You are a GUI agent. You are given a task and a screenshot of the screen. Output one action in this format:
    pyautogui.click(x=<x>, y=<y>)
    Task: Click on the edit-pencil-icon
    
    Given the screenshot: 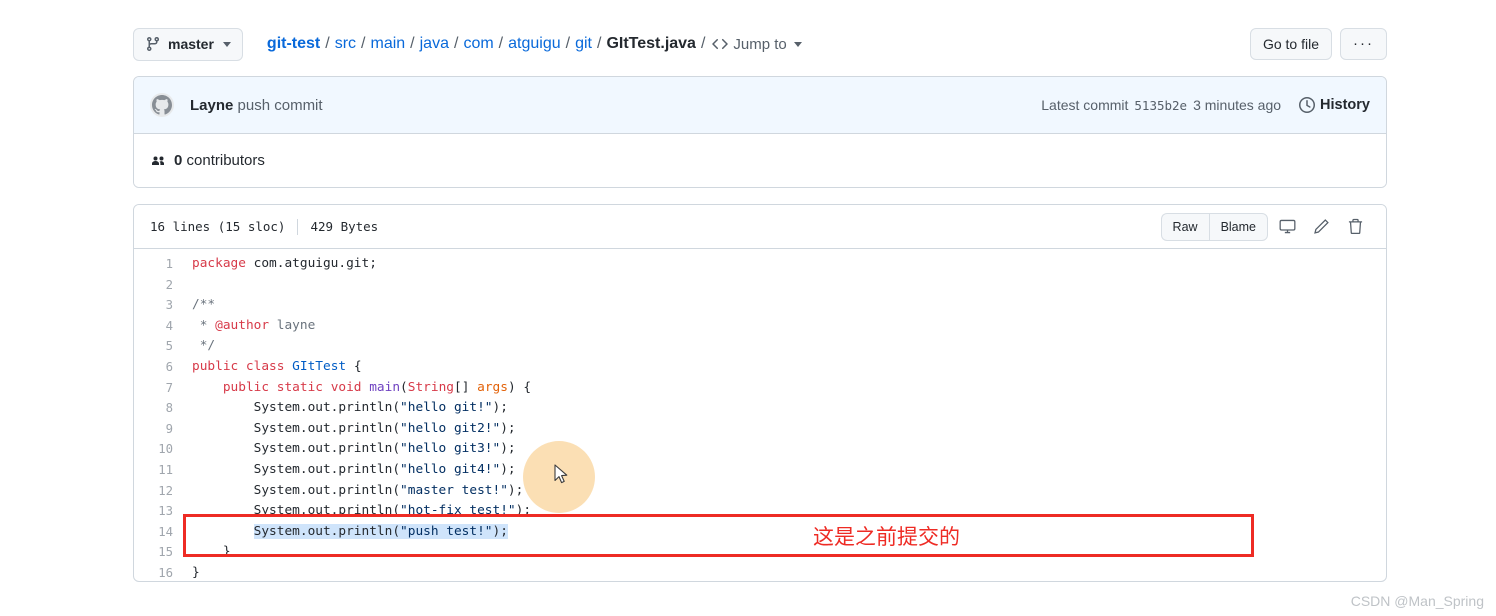 What is the action you would take?
    pyautogui.click(x=1321, y=226)
    